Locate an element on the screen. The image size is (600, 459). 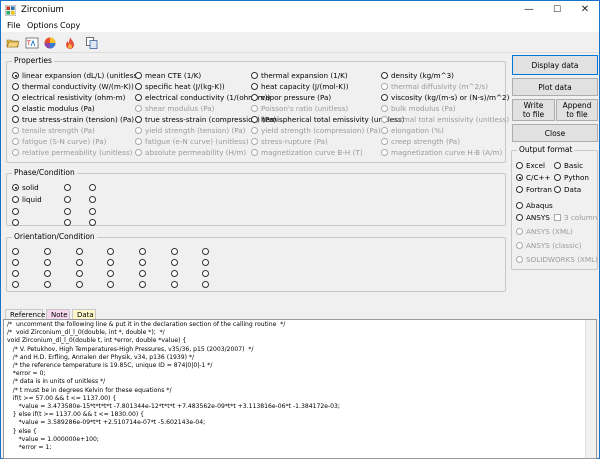
menu-file: File is located at coordinates (13, 25).